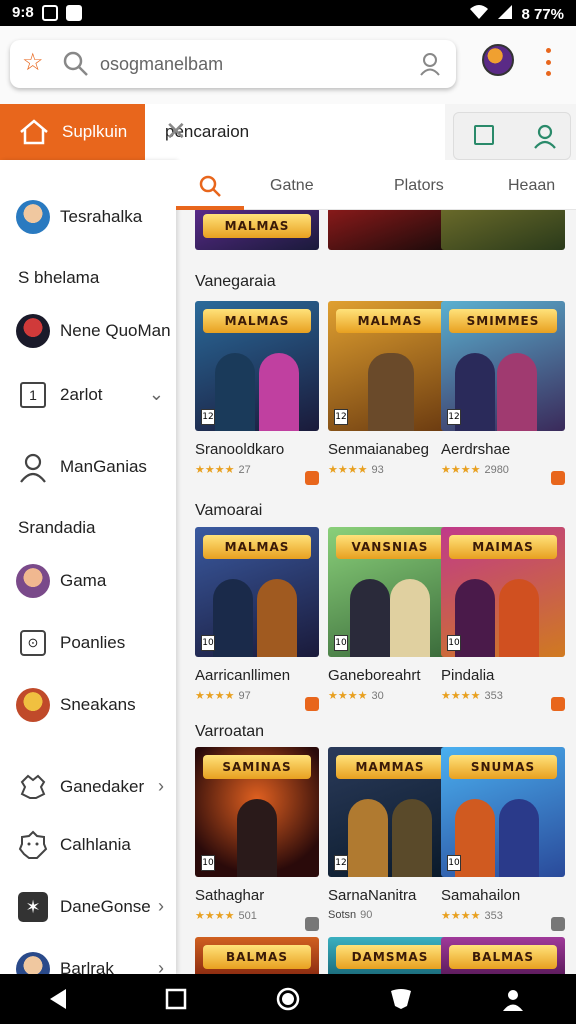  I want to click on game-card: MAIMAS 10 Pindalia ★★★★ 353, so click(503, 619).